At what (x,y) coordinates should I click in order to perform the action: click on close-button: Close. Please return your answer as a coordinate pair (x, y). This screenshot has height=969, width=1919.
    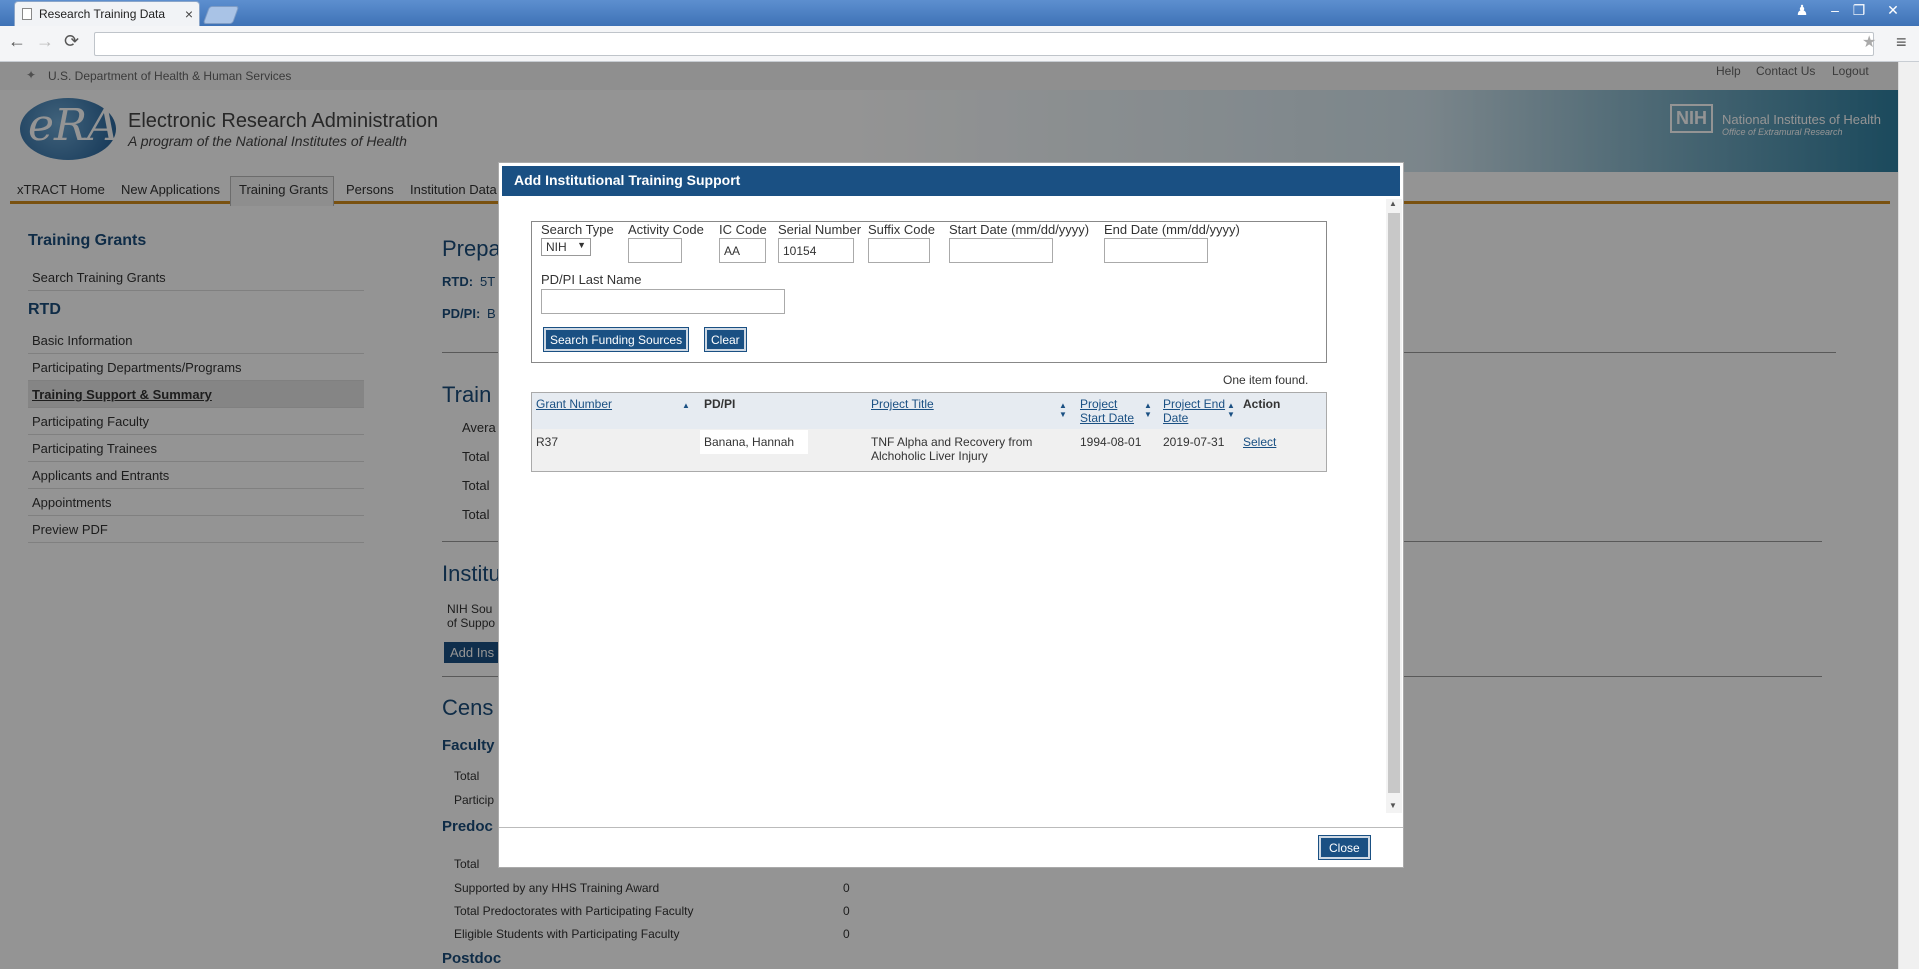
    Looking at the image, I should click on (1344, 847).